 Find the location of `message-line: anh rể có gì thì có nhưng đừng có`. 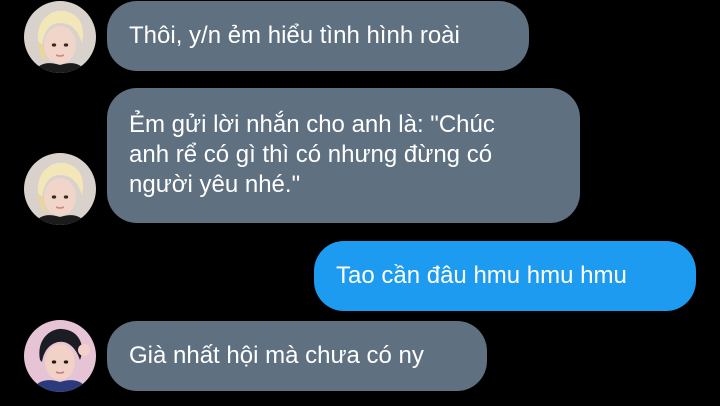

message-line: anh rể có gì thì có nhưng đừng có is located at coordinates (311, 154).